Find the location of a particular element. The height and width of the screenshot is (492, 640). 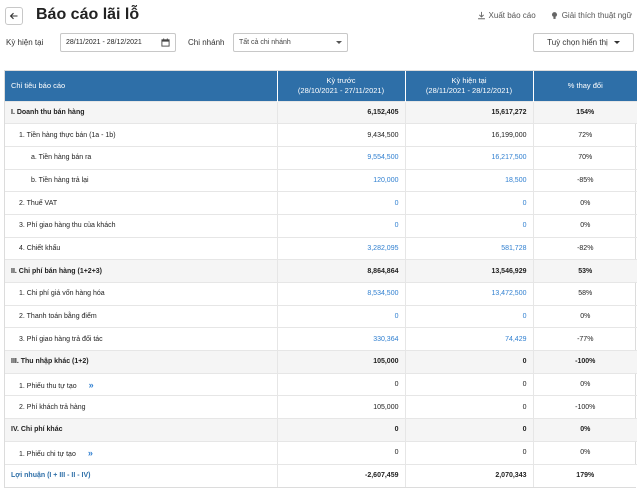

change-percent-cell: 72% is located at coordinates (585, 135).